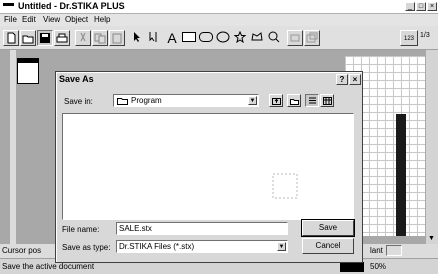  I want to click on numbering-button: 123, so click(409, 38).